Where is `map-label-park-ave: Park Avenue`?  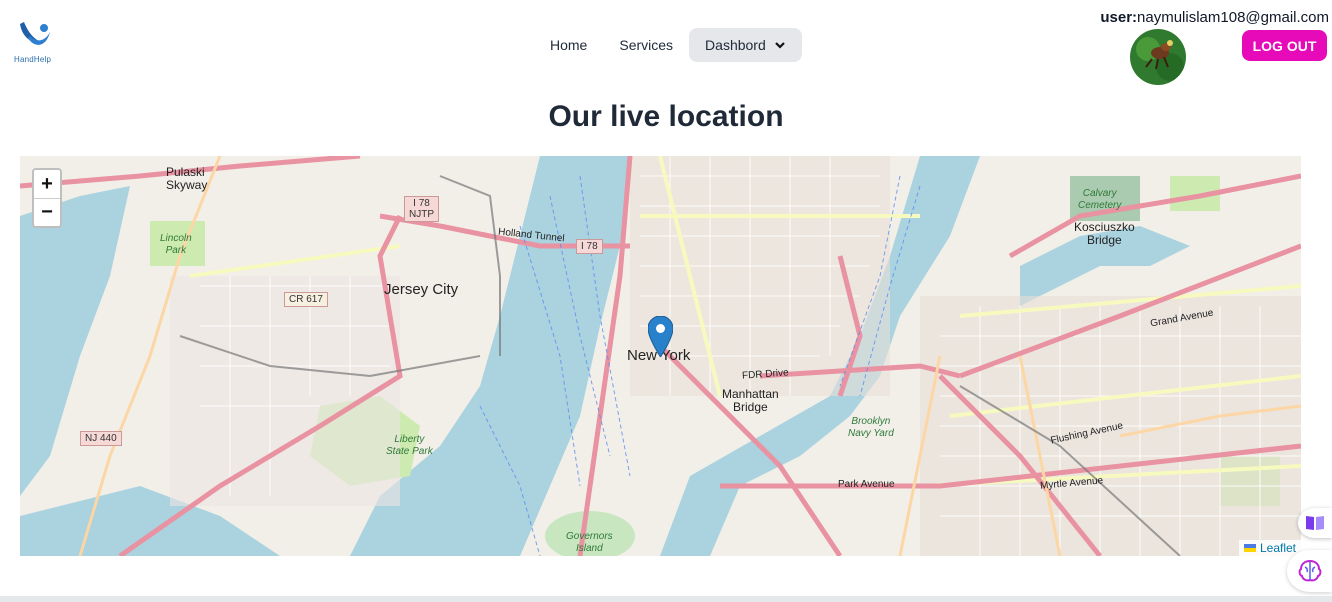
map-label-park-ave: Park Avenue is located at coordinates (866, 484).